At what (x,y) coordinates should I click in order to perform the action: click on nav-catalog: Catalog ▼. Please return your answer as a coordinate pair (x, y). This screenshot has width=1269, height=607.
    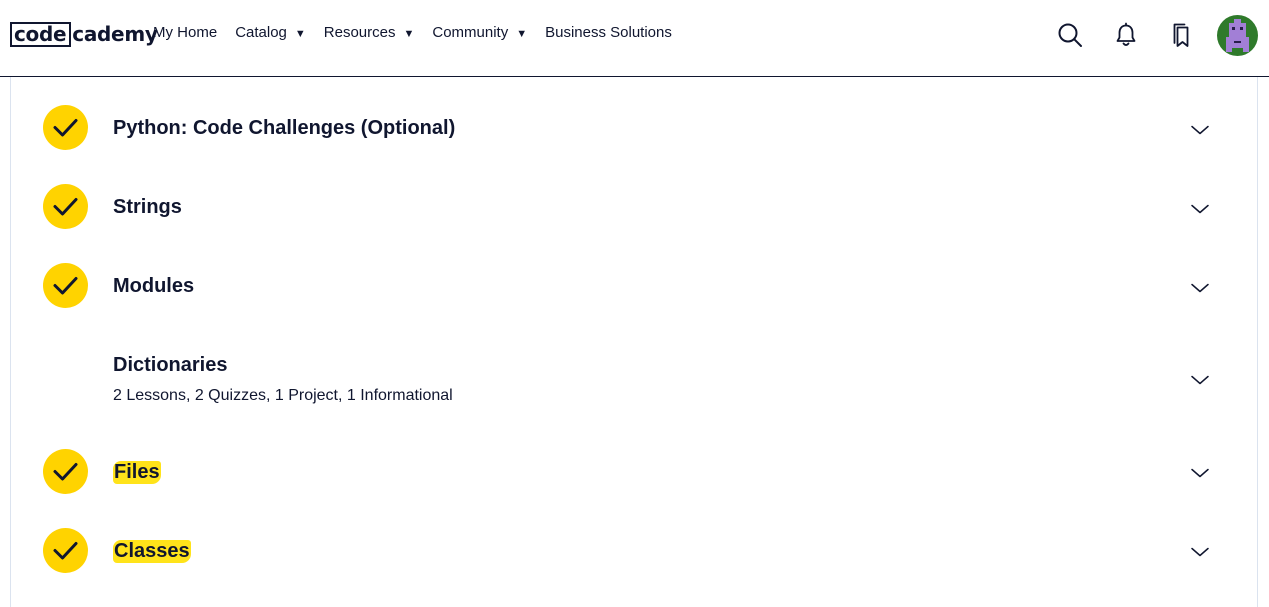
    Looking at the image, I should click on (270, 32).